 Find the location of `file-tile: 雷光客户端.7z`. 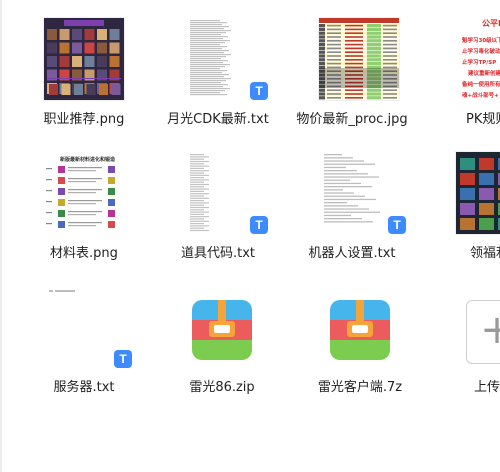

file-tile: 雷光客户端.7z is located at coordinates (360, 346).